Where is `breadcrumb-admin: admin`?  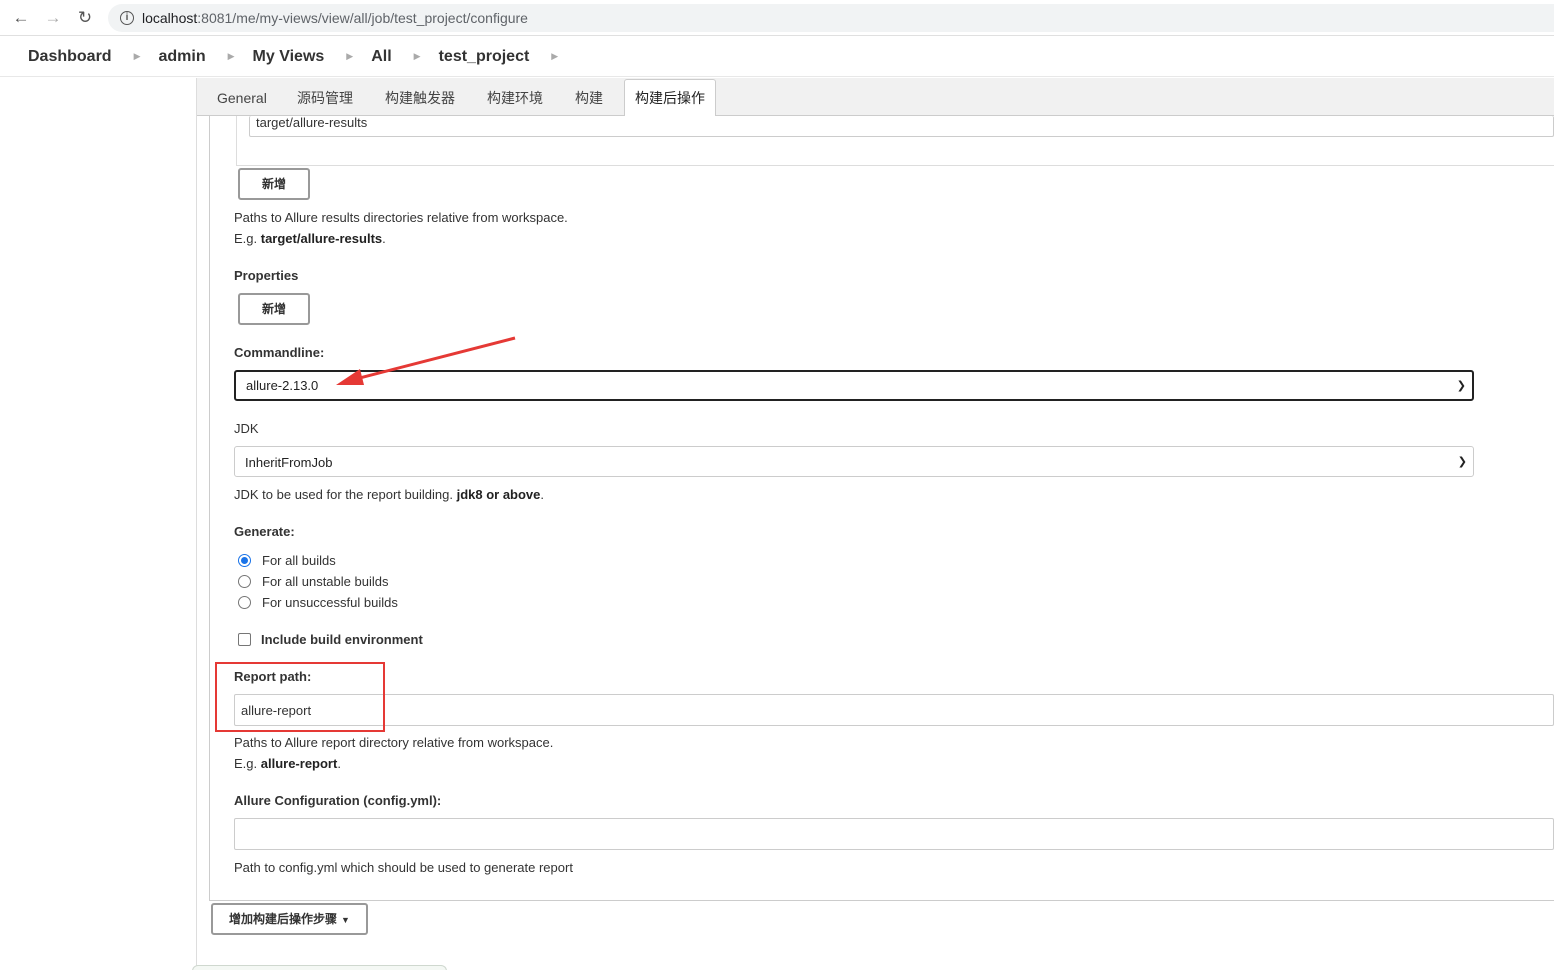 breadcrumb-admin: admin is located at coordinates (182, 57).